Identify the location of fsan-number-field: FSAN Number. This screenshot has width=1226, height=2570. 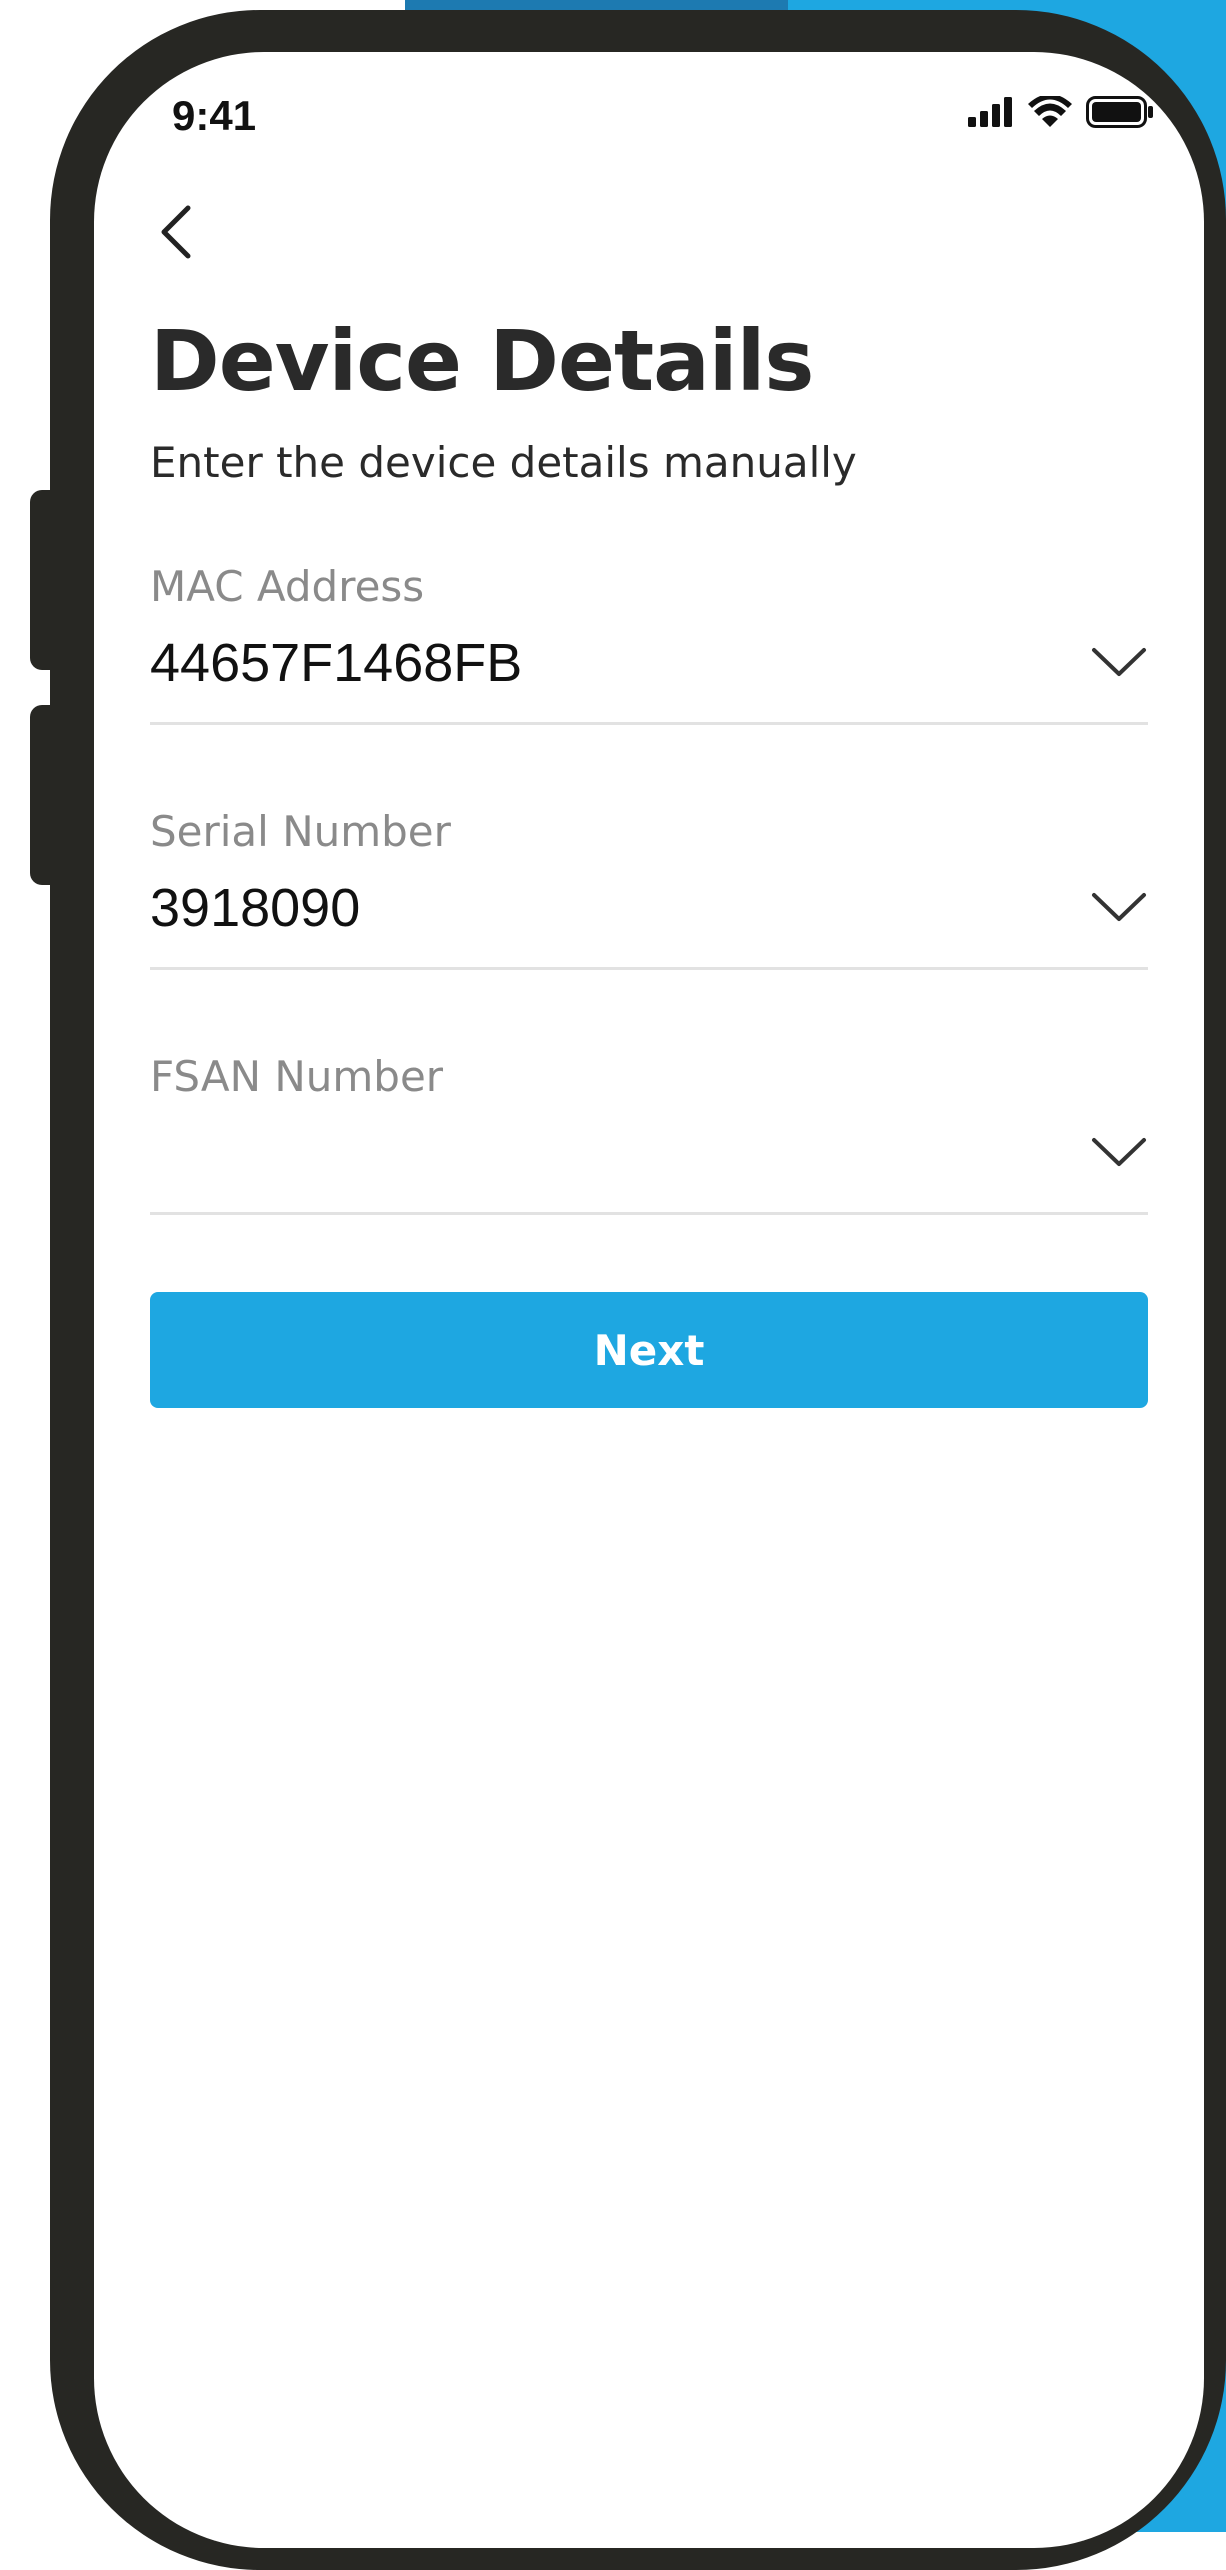
(649, 1133).